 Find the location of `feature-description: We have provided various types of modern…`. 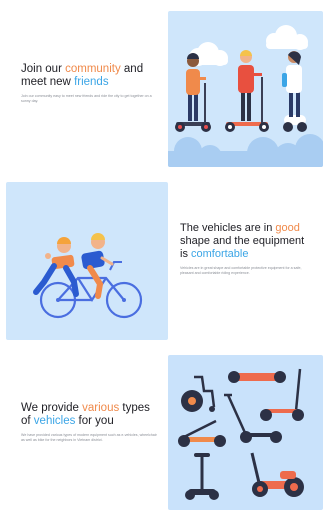

feature-description: We have provided various types of modern… is located at coordinates (89, 437).